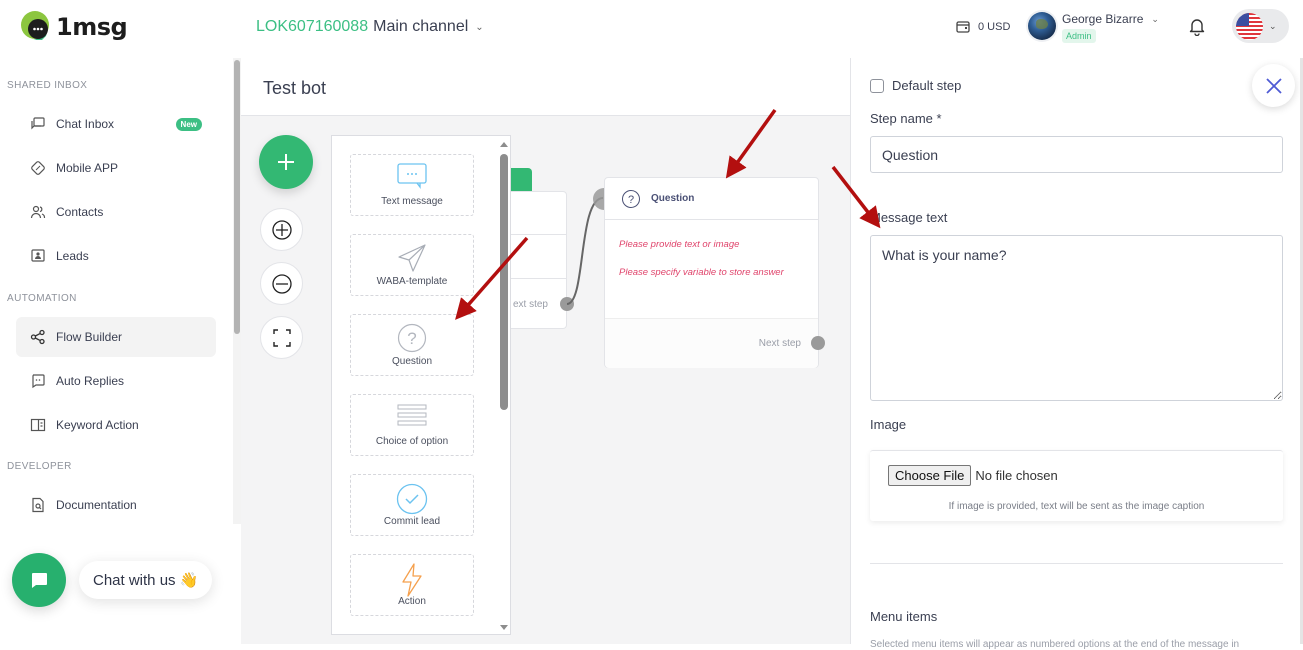  What do you see at coordinates (1273, 85) in the screenshot?
I see `close-panel-button` at bounding box center [1273, 85].